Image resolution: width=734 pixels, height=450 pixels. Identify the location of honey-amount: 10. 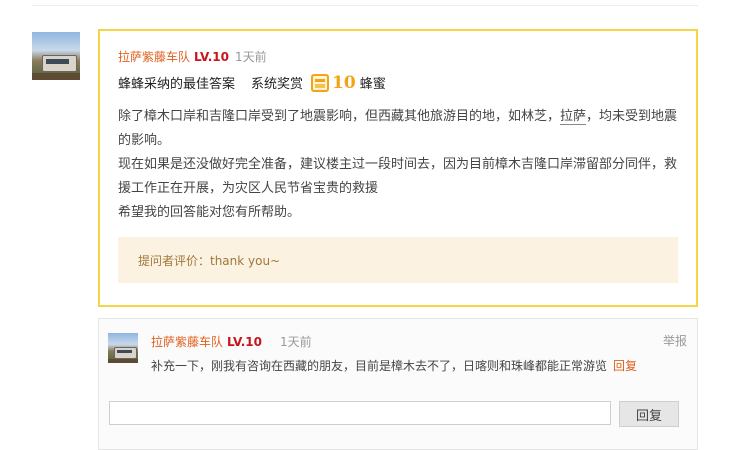
(344, 83).